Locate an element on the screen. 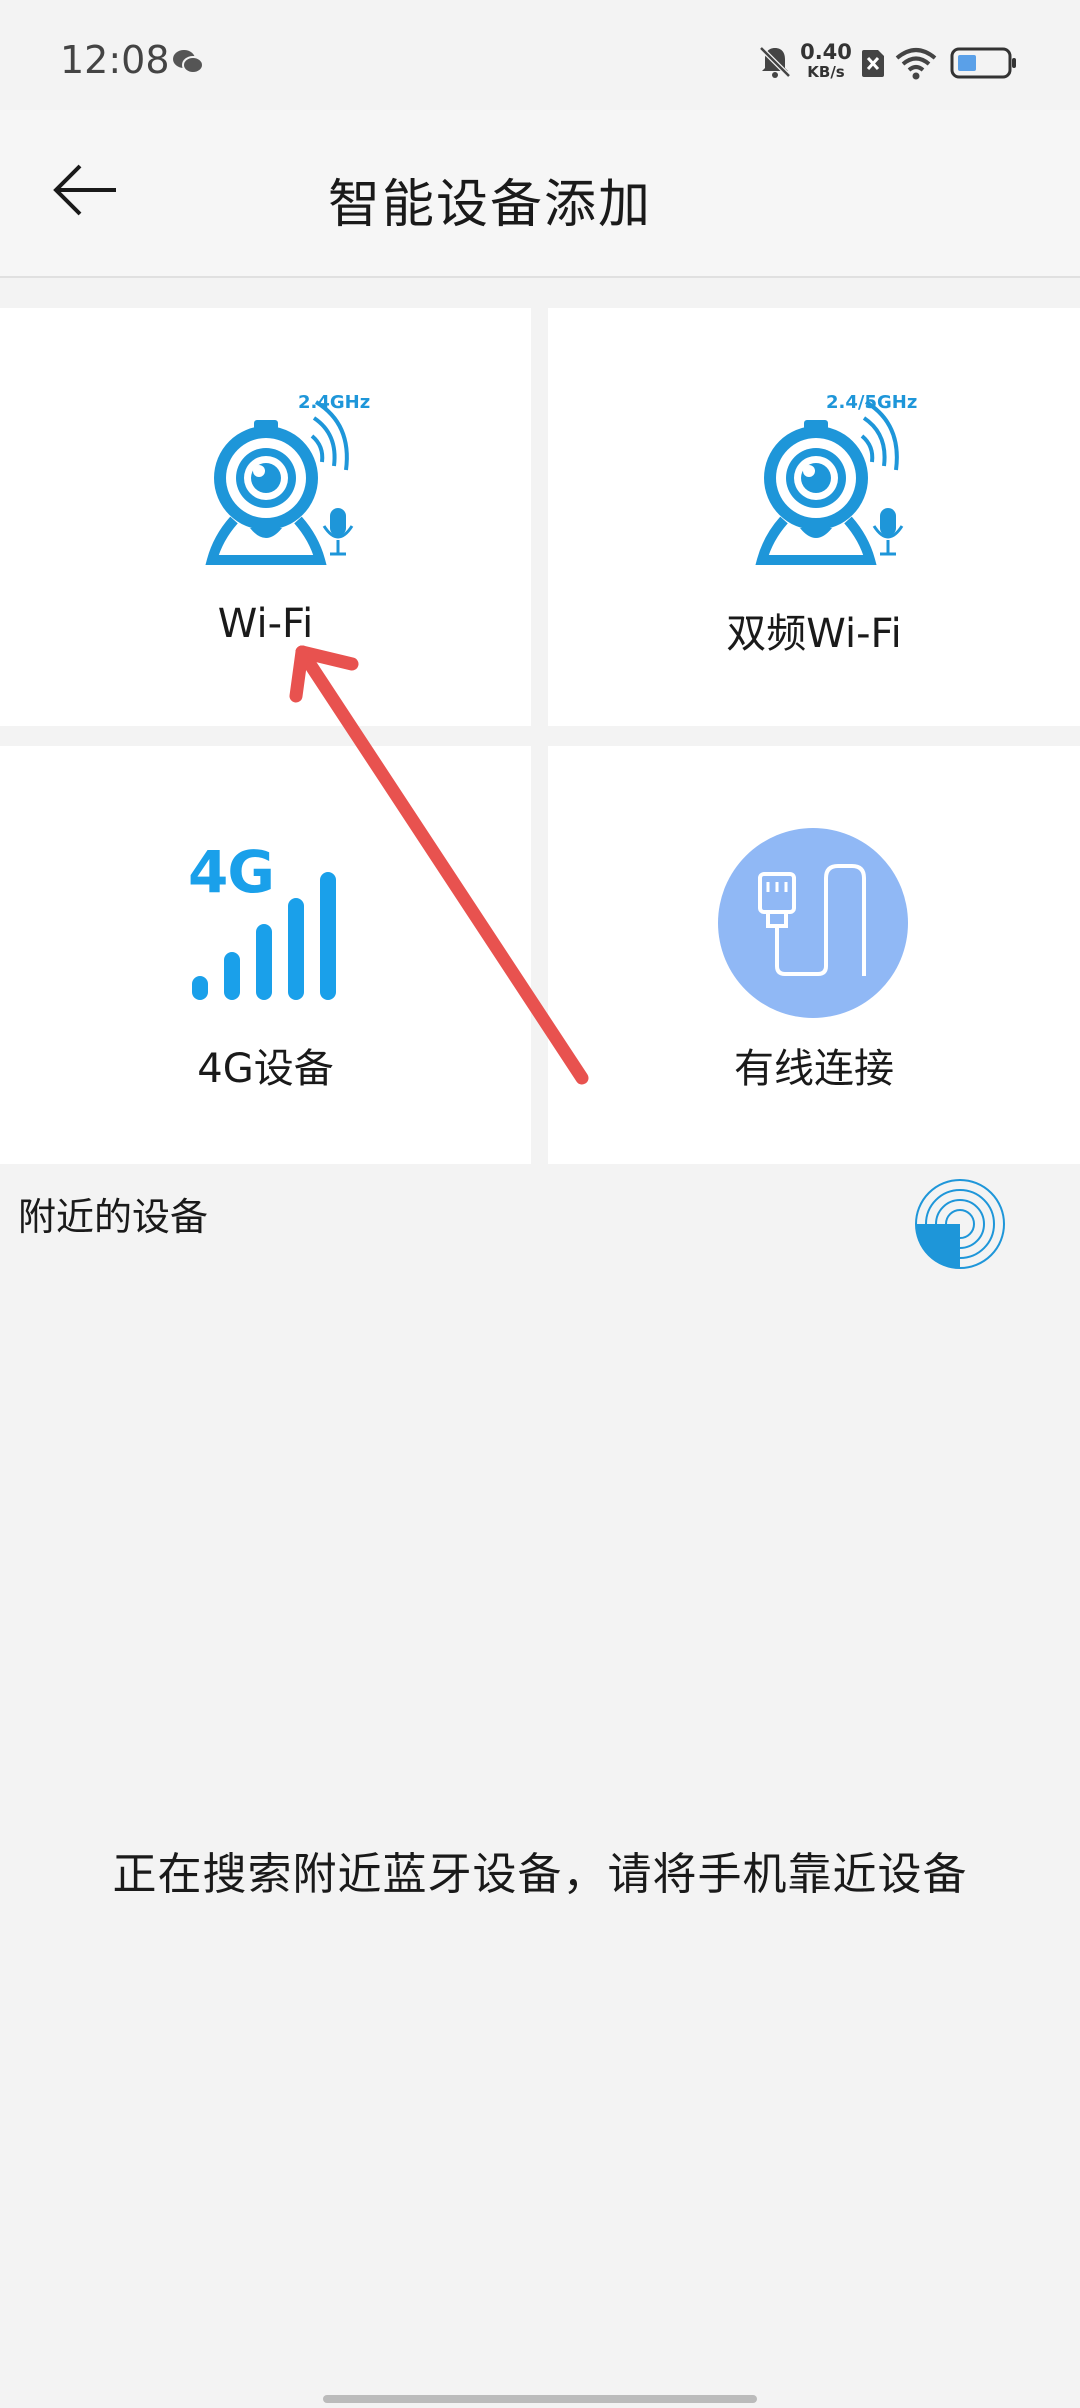 The height and width of the screenshot is (2408, 1080). wifi-icon is located at coordinates (916, 64).